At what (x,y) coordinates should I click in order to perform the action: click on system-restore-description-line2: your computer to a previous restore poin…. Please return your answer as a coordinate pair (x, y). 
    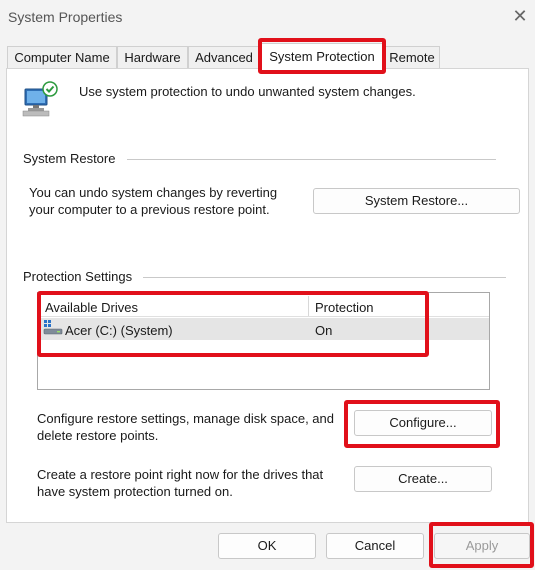
    Looking at the image, I should click on (149, 209).